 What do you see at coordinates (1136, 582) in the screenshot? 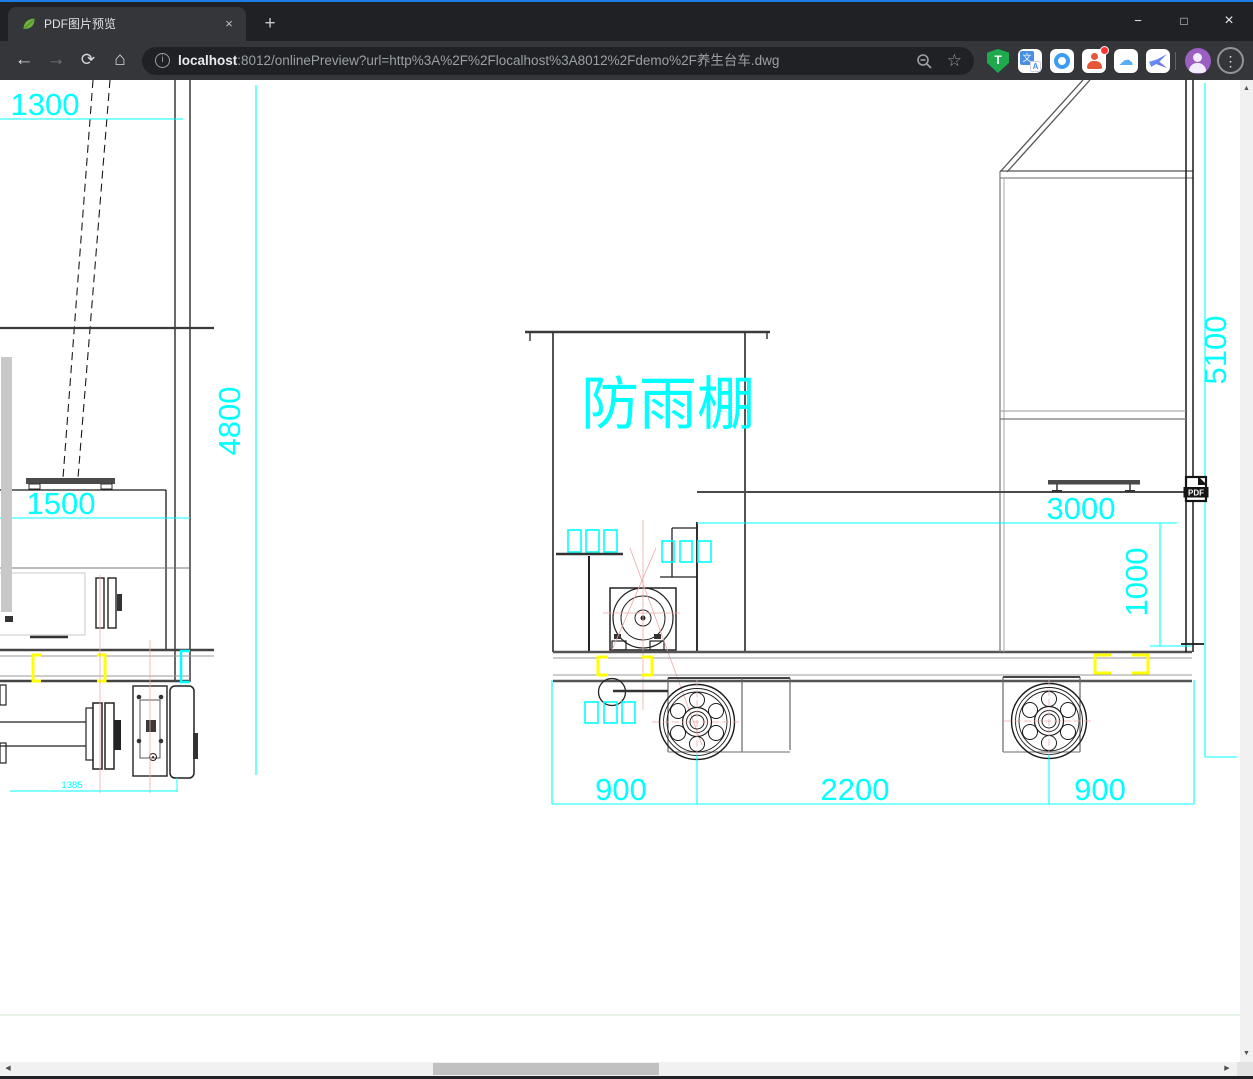
I see `dim-1000: 1000` at bounding box center [1136, 582].